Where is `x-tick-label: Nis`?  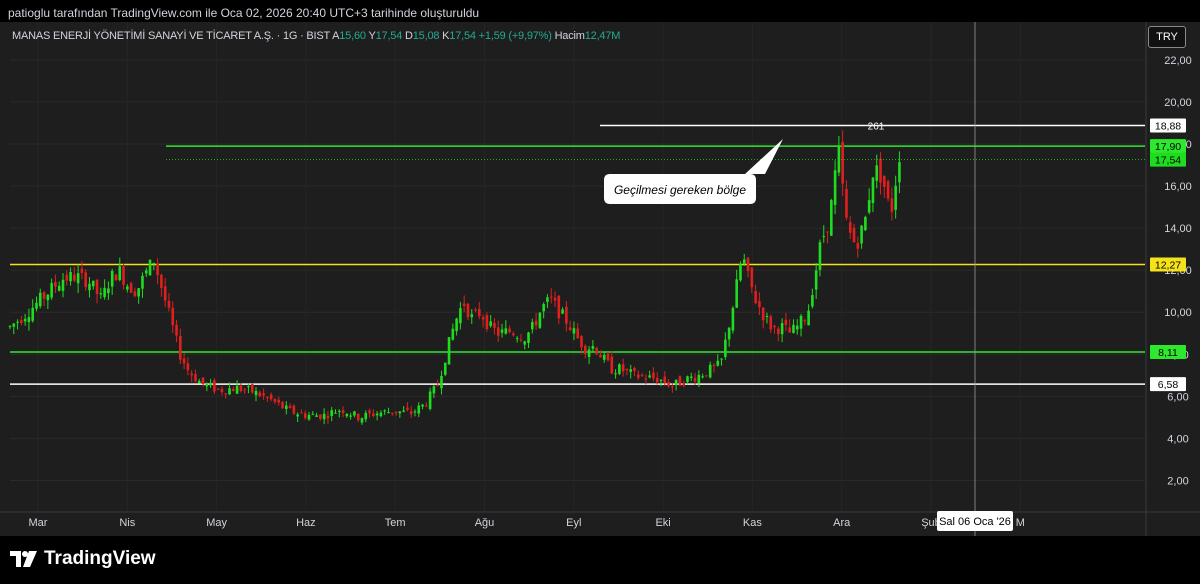
x-tick-label: Nis is located at coordinates (127, 523).